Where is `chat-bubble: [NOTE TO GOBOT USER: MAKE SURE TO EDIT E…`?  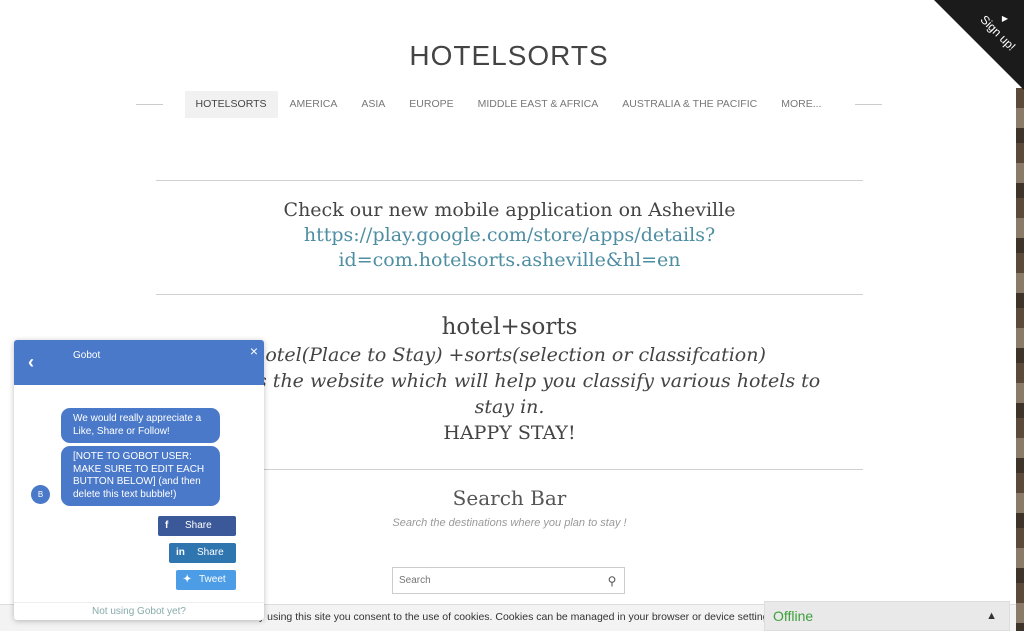 chat-bubble: [NOTE TO GOBOT USER: MAKE SURE TO EDIT E… is located at coordinates (140, 476).